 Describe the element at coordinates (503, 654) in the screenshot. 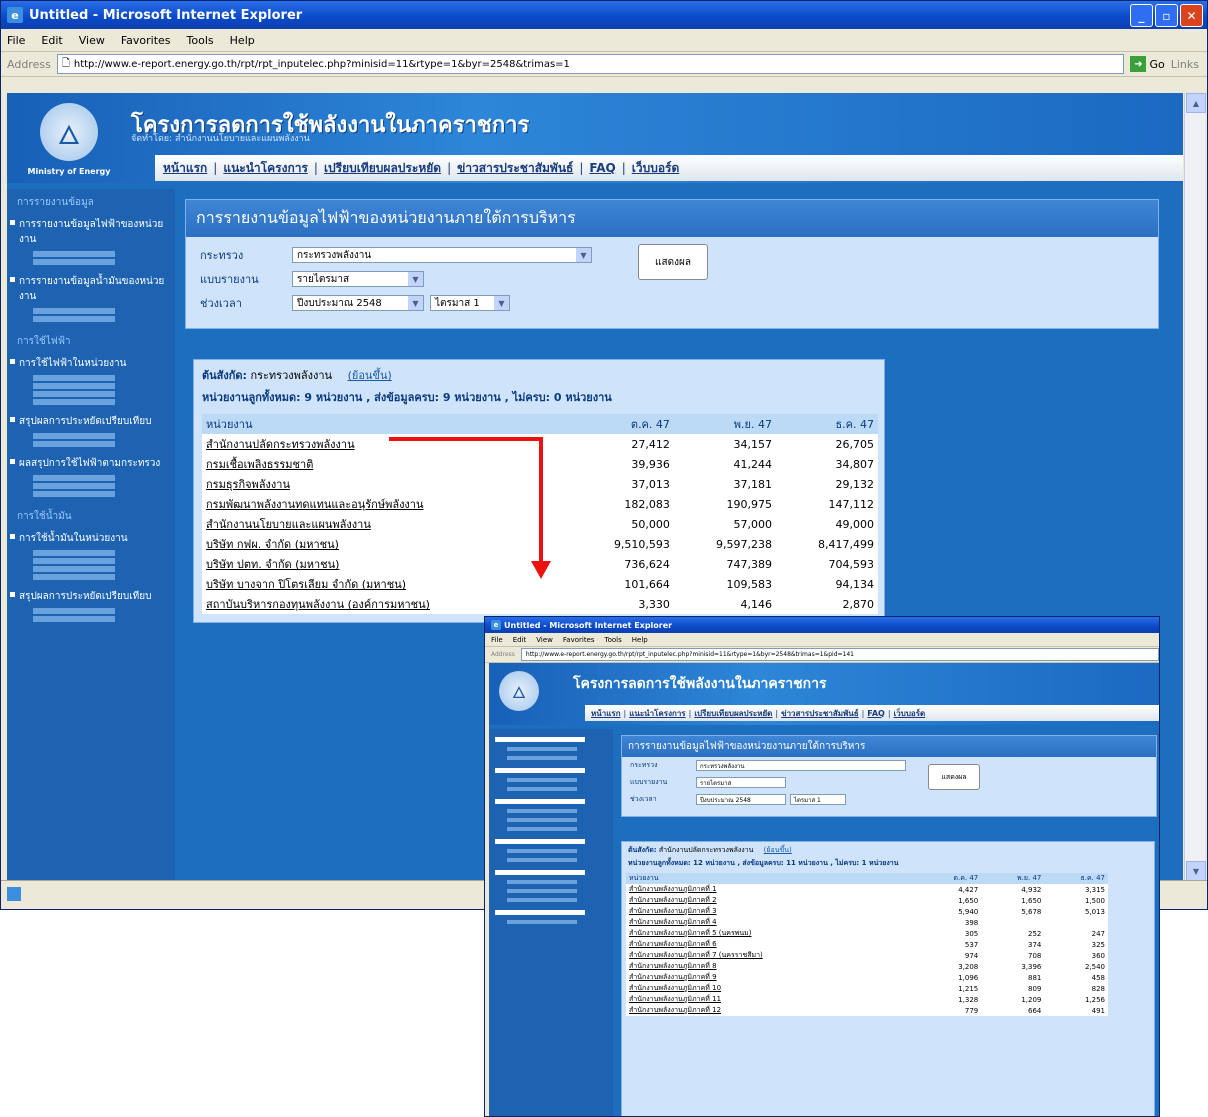

I see `inset-address-label: Address` at that location.